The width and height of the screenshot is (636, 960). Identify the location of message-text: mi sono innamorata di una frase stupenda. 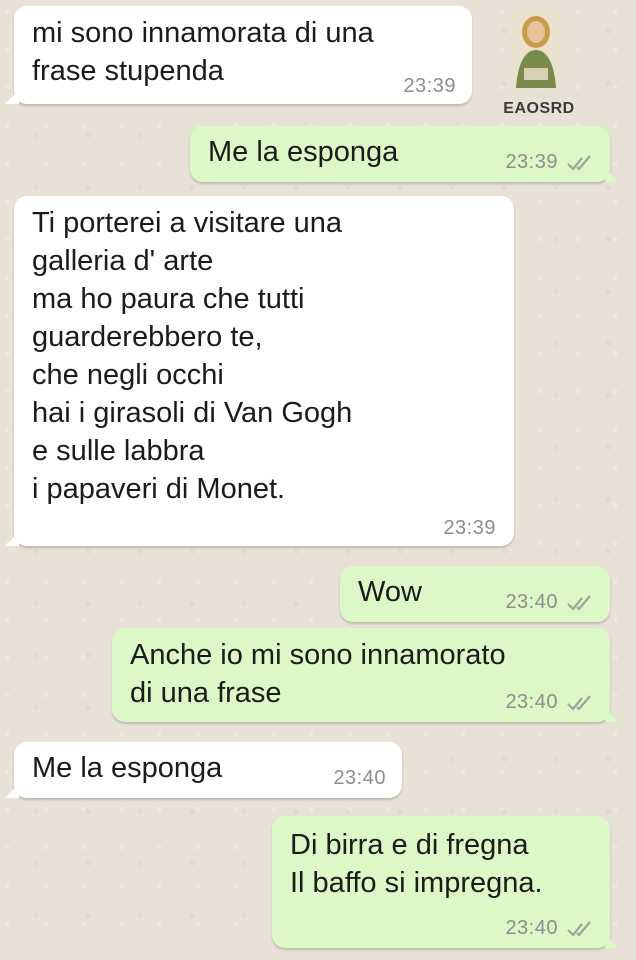
(203, 52).